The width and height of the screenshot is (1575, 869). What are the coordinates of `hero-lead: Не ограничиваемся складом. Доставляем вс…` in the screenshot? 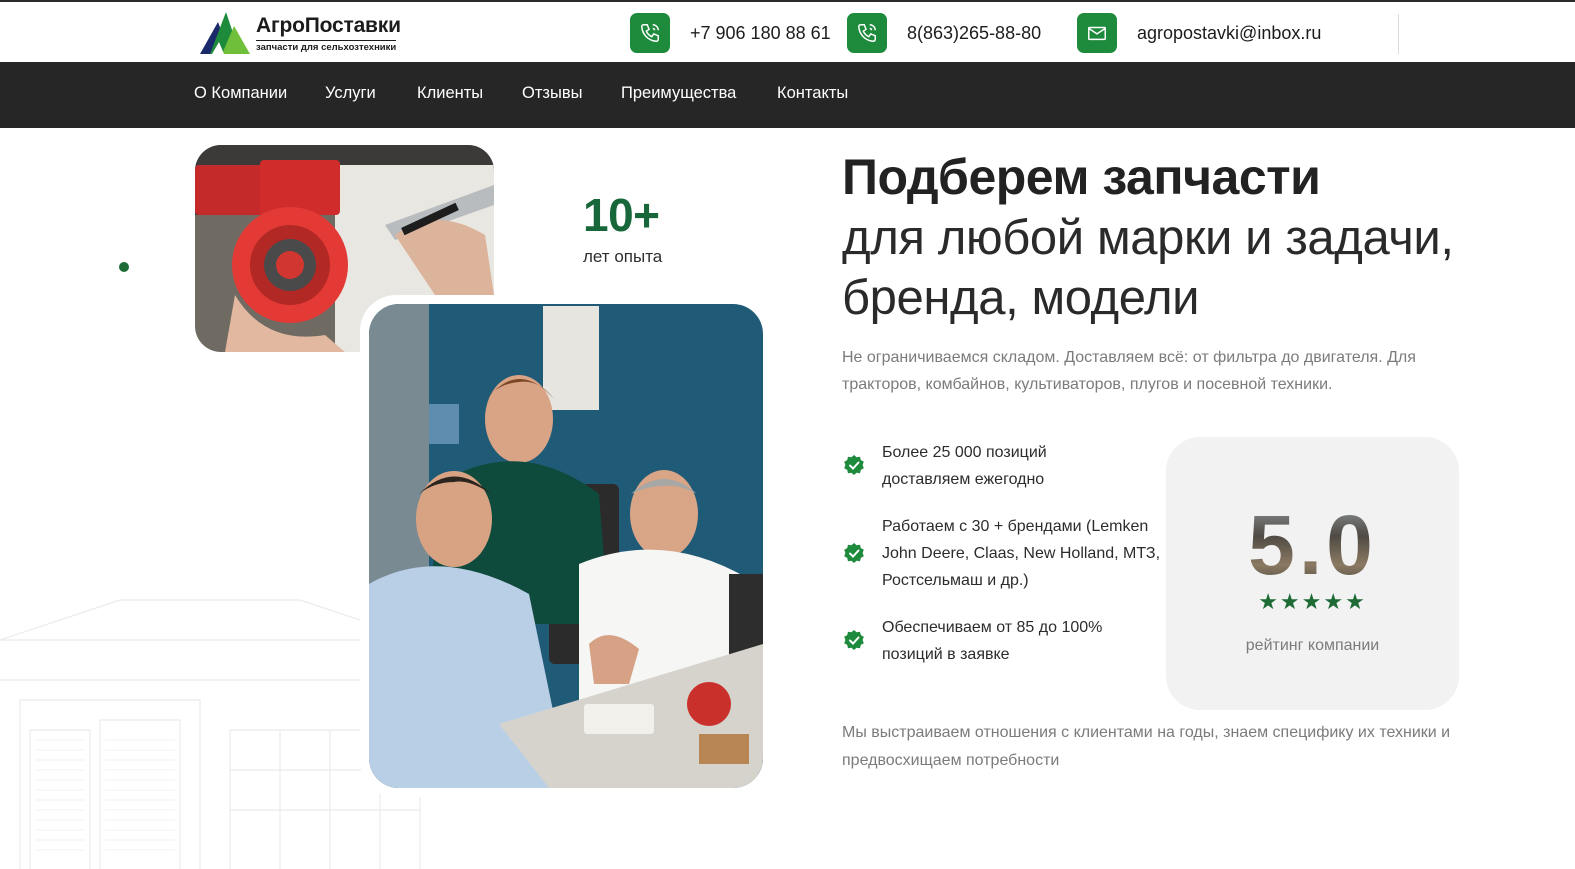 It's located at (1129, 371).